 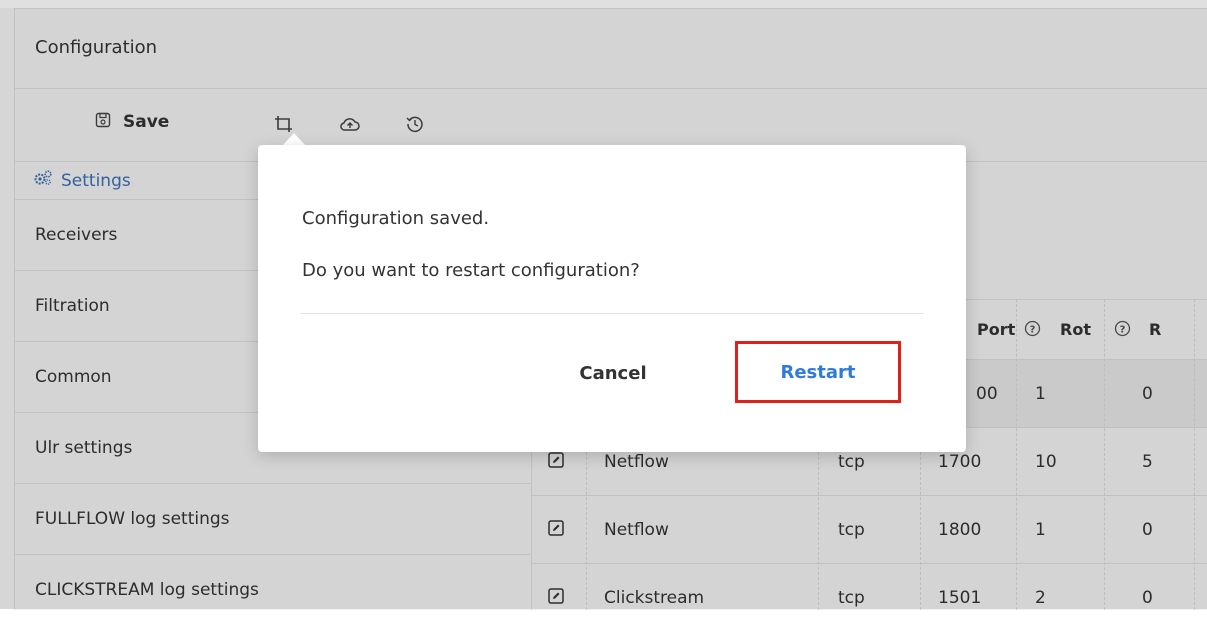 What do you see at coordinates (471, 270) in the screenshot?
I see `dialog-question: Do you want to restart configuration?` at bounding box center [471, 270].